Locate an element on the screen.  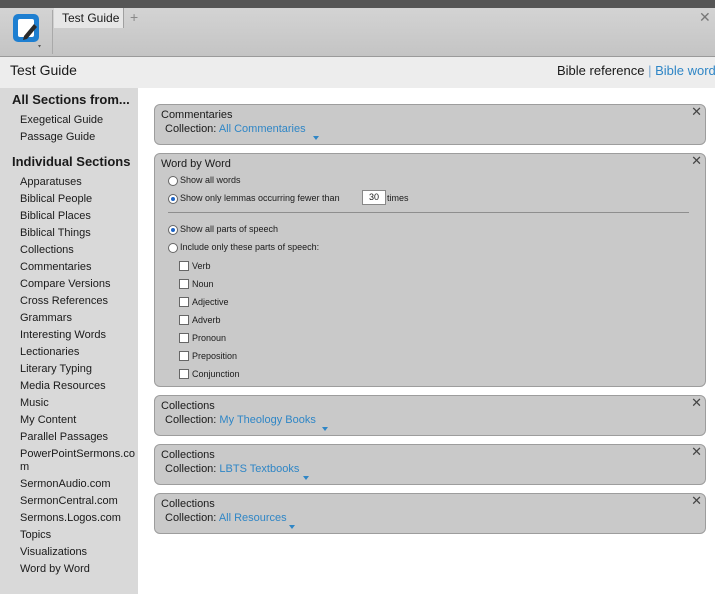
include-only-pos-radio is located at coordinates (173, 248).